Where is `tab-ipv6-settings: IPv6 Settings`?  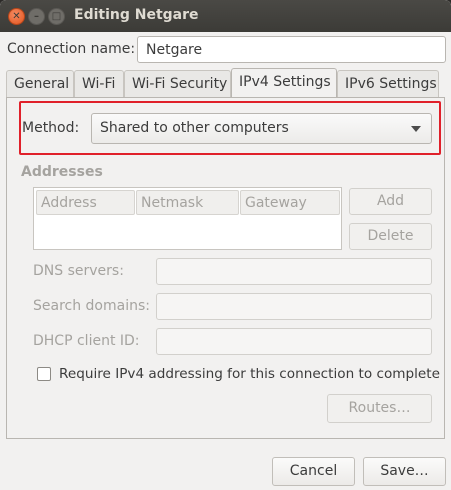 tab-ipv6-settings: IPv6 Settings is located at coordinates (388, 83).